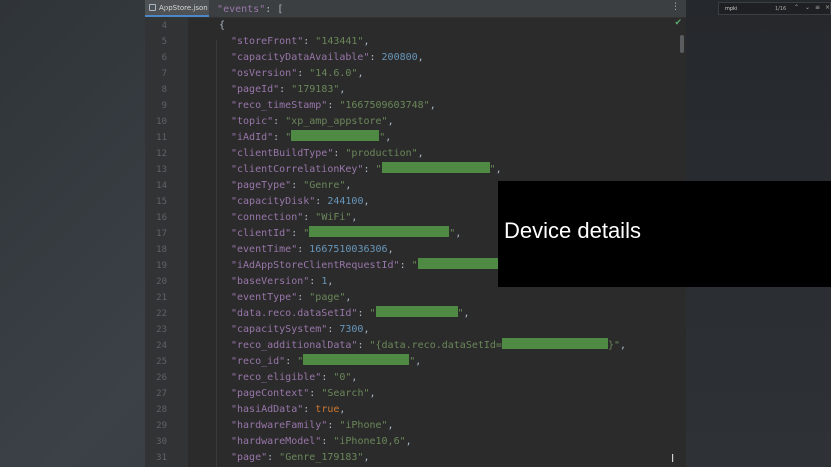 This screenshot has width=831, height=467. I want to click on code-token: "events", so click(241, 9).